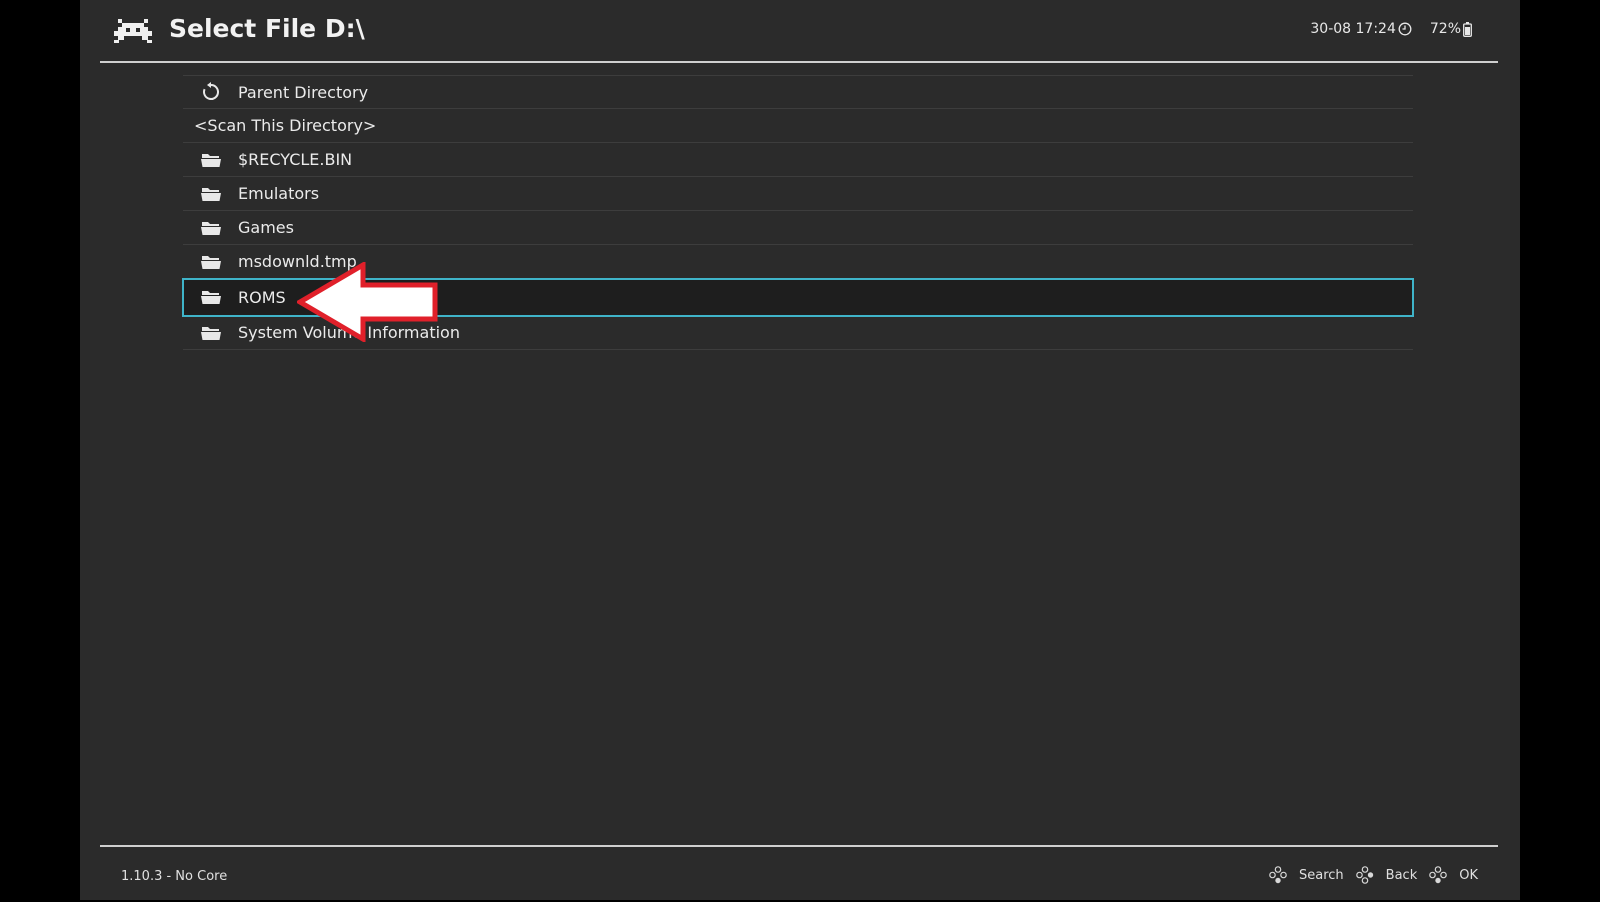 This screenshot has height=902, width=1600. Describe the element at coordinates (1405, 29) in the screenshot. I see `clock-icon` at that location.